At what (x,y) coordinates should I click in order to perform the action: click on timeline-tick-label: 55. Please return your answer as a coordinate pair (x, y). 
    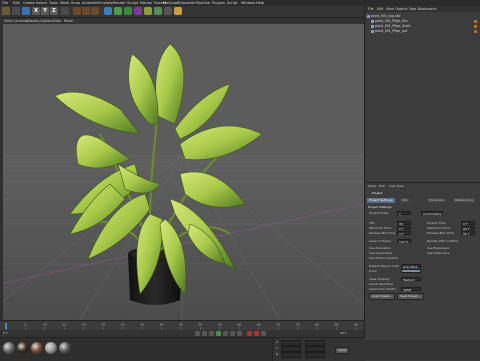
    Looking at the image, I should click on (220, 325).